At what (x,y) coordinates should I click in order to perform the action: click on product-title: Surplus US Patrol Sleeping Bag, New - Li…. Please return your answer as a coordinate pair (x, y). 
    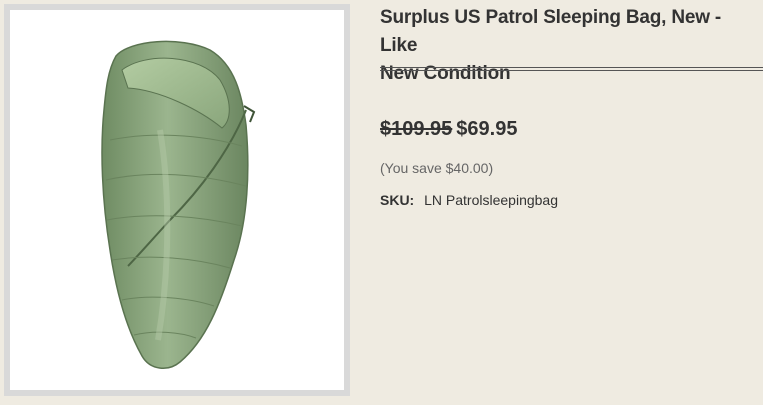
    Looking at the image, I should click on (550, 45).